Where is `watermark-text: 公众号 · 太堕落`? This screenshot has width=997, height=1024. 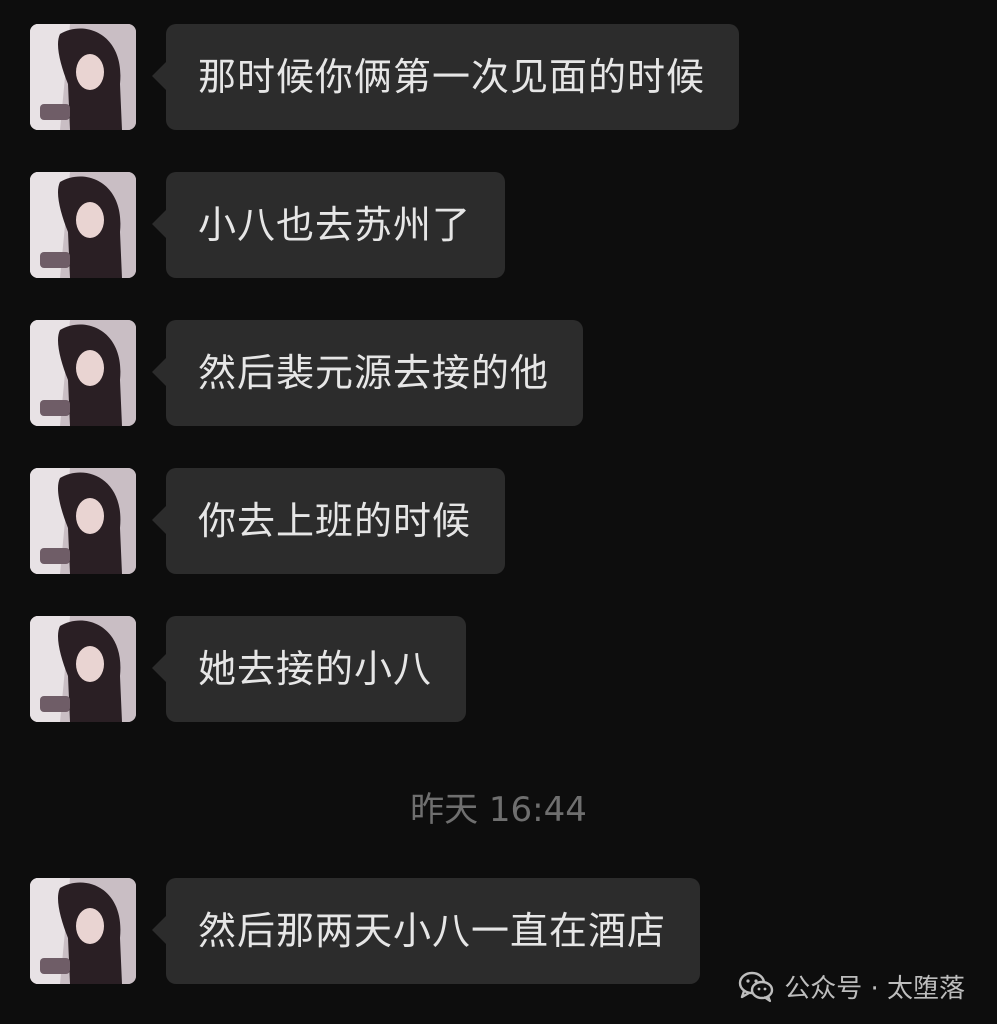 watermark-text: 公众号 · 太堕落 is located at coordinates (874, 988).